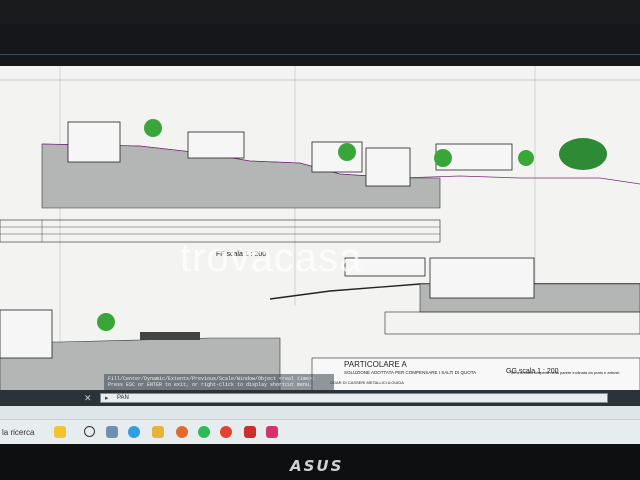 This screenshot has height=480, width=640. I want to click on cad-title-strip, so click(320, 45).